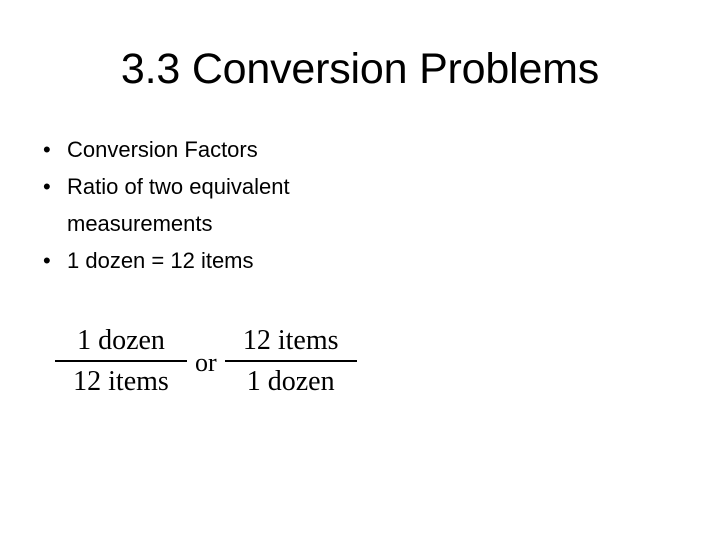 The width and height of the screenshot is (720, 540). I want to click on list-item: • Ratio of two equivalent measurements, so click(203, 205).